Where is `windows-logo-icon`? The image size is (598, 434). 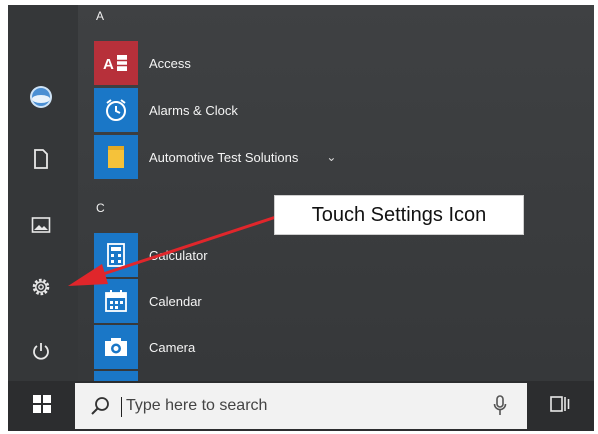
windows-logo-icon is located at coordinates (42, 406).